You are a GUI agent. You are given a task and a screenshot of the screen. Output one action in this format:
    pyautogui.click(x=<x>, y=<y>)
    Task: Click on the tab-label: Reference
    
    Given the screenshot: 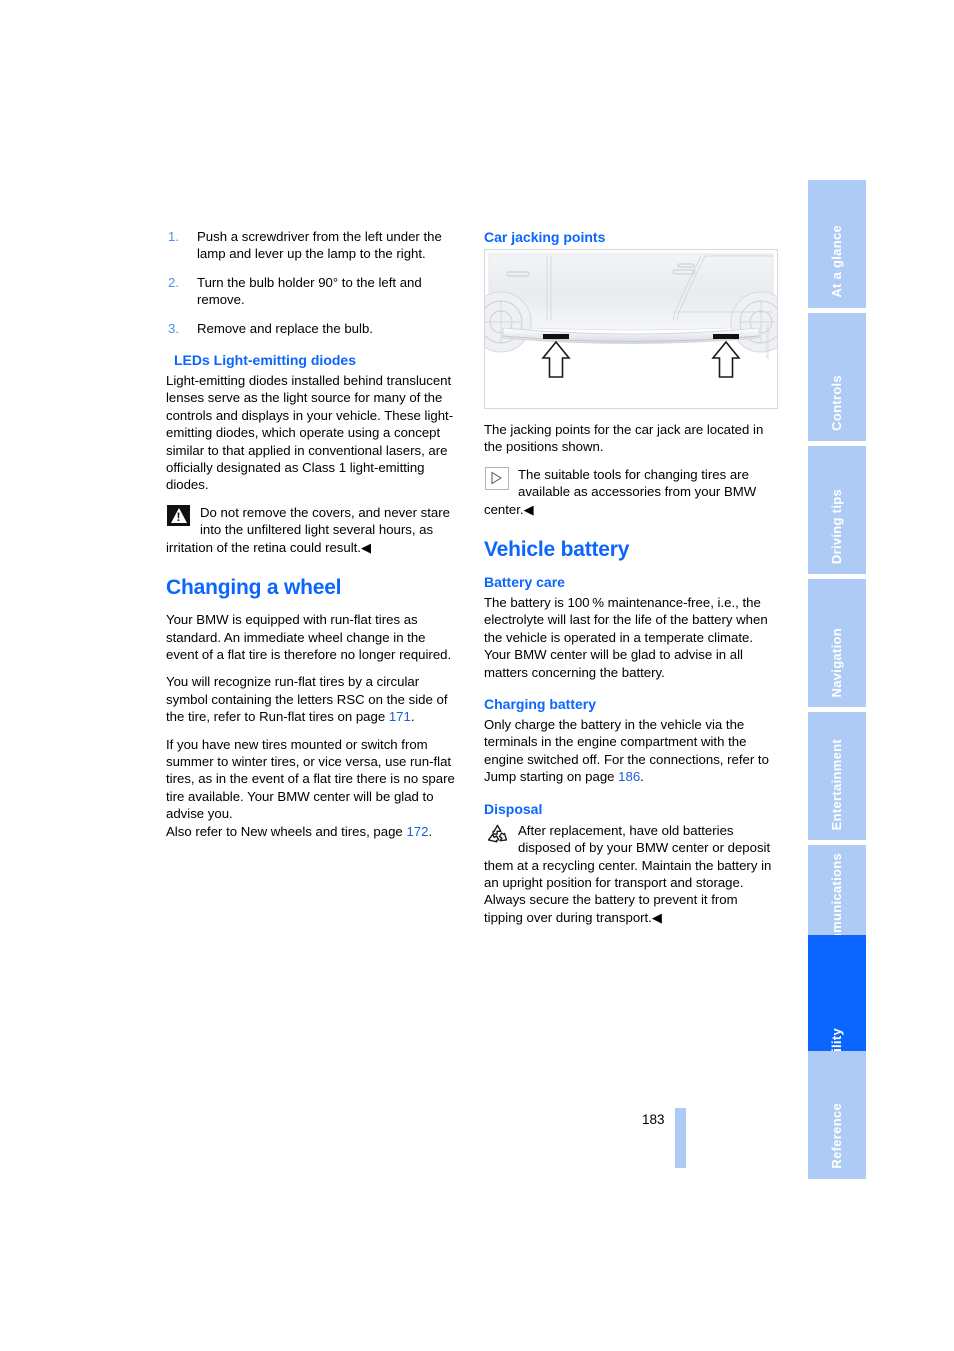 What is the action you would take?
    pyautogui.click(x=836, y=1136)
    